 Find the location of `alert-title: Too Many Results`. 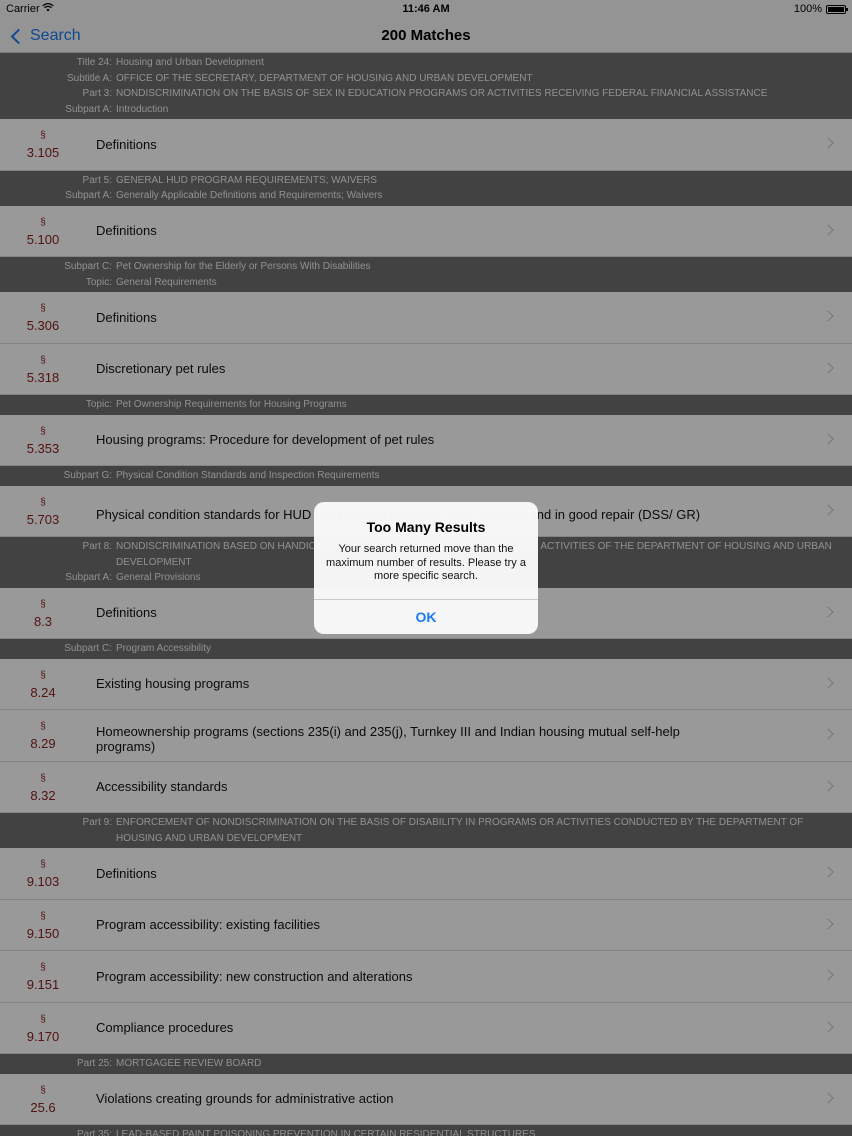

alert-title: Too Many Results is located at coordinates (426, 527).